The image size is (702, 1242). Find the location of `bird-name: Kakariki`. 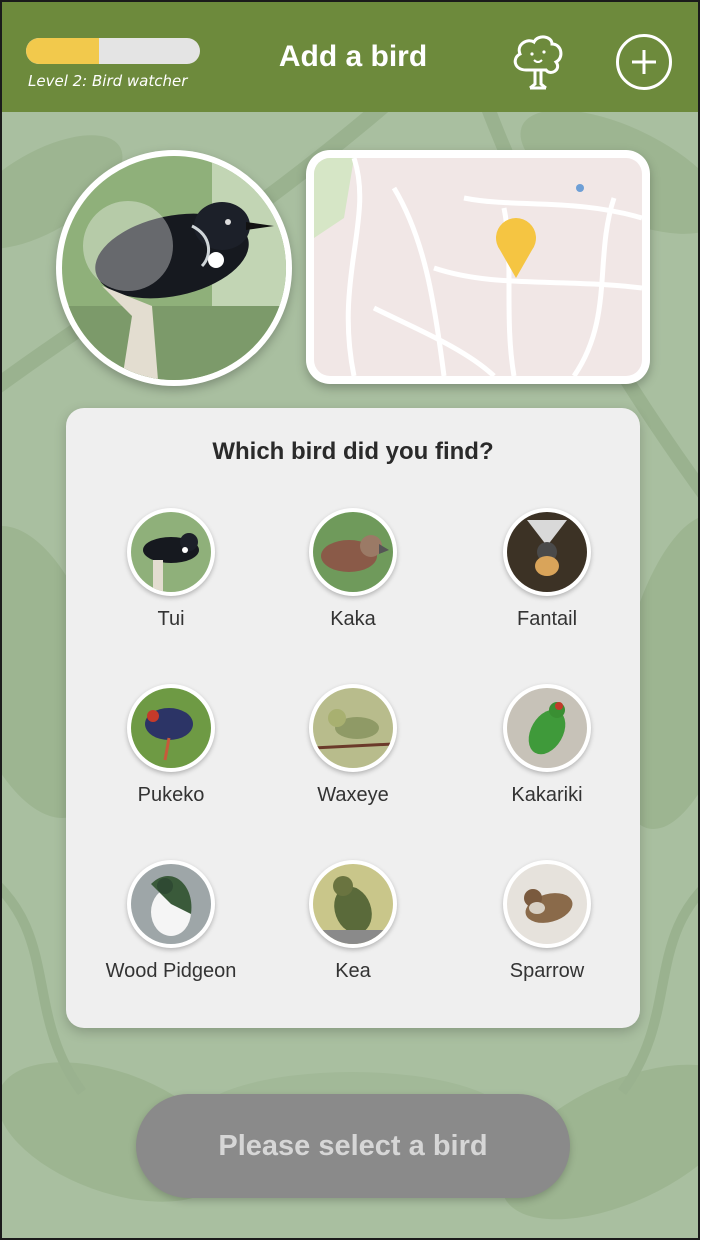

bird-name: Kakariki is located at coordinates (547, 795).